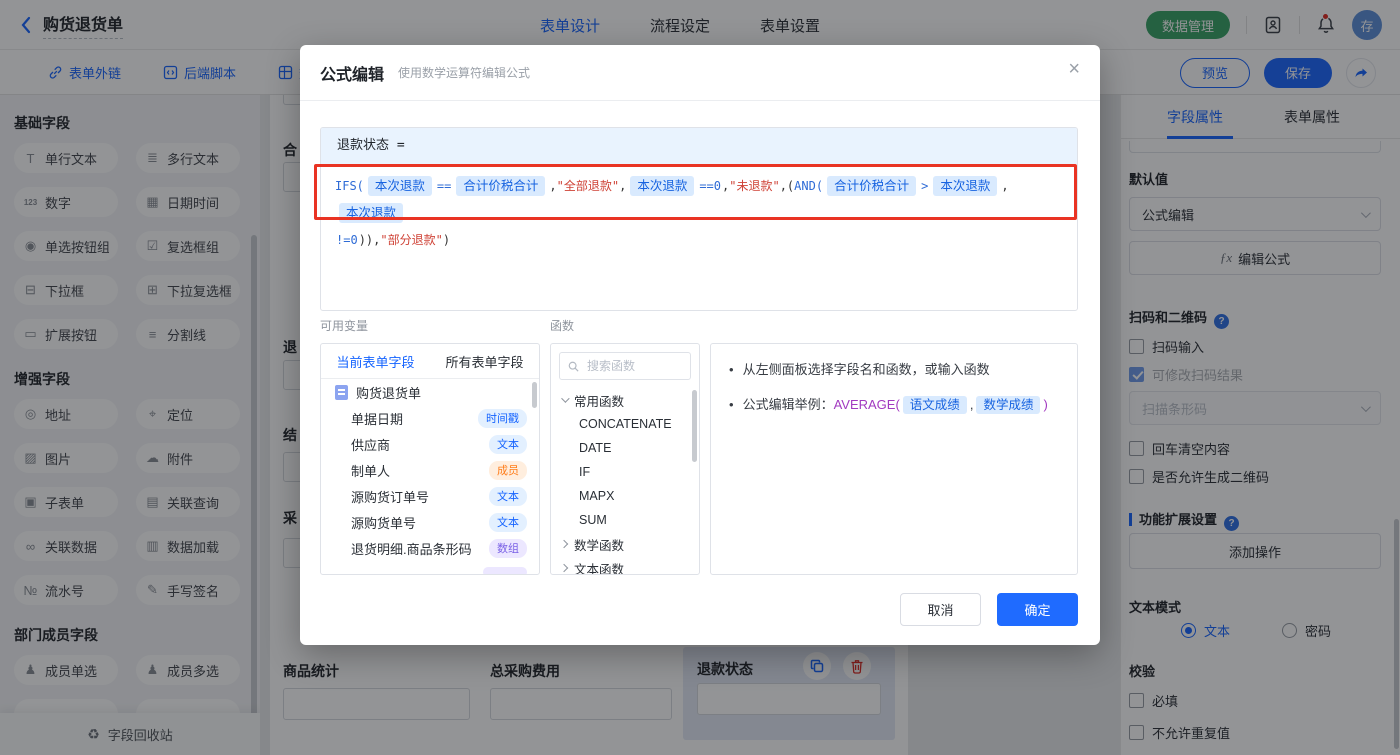  I want to click on formula-function: AND(, so click(809, 186).